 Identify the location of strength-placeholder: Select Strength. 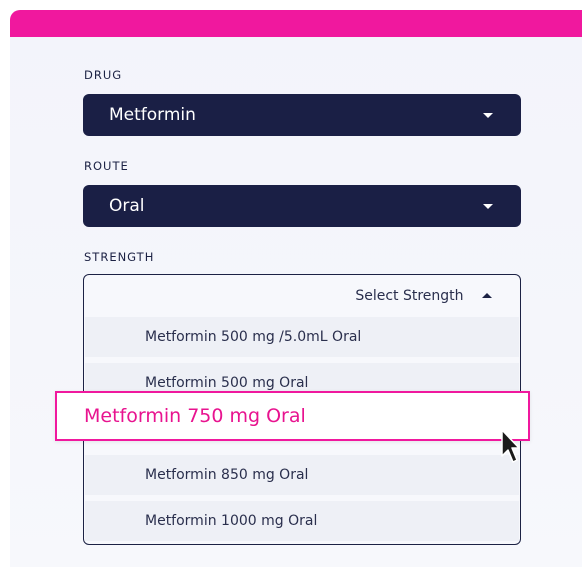
(409, 296).